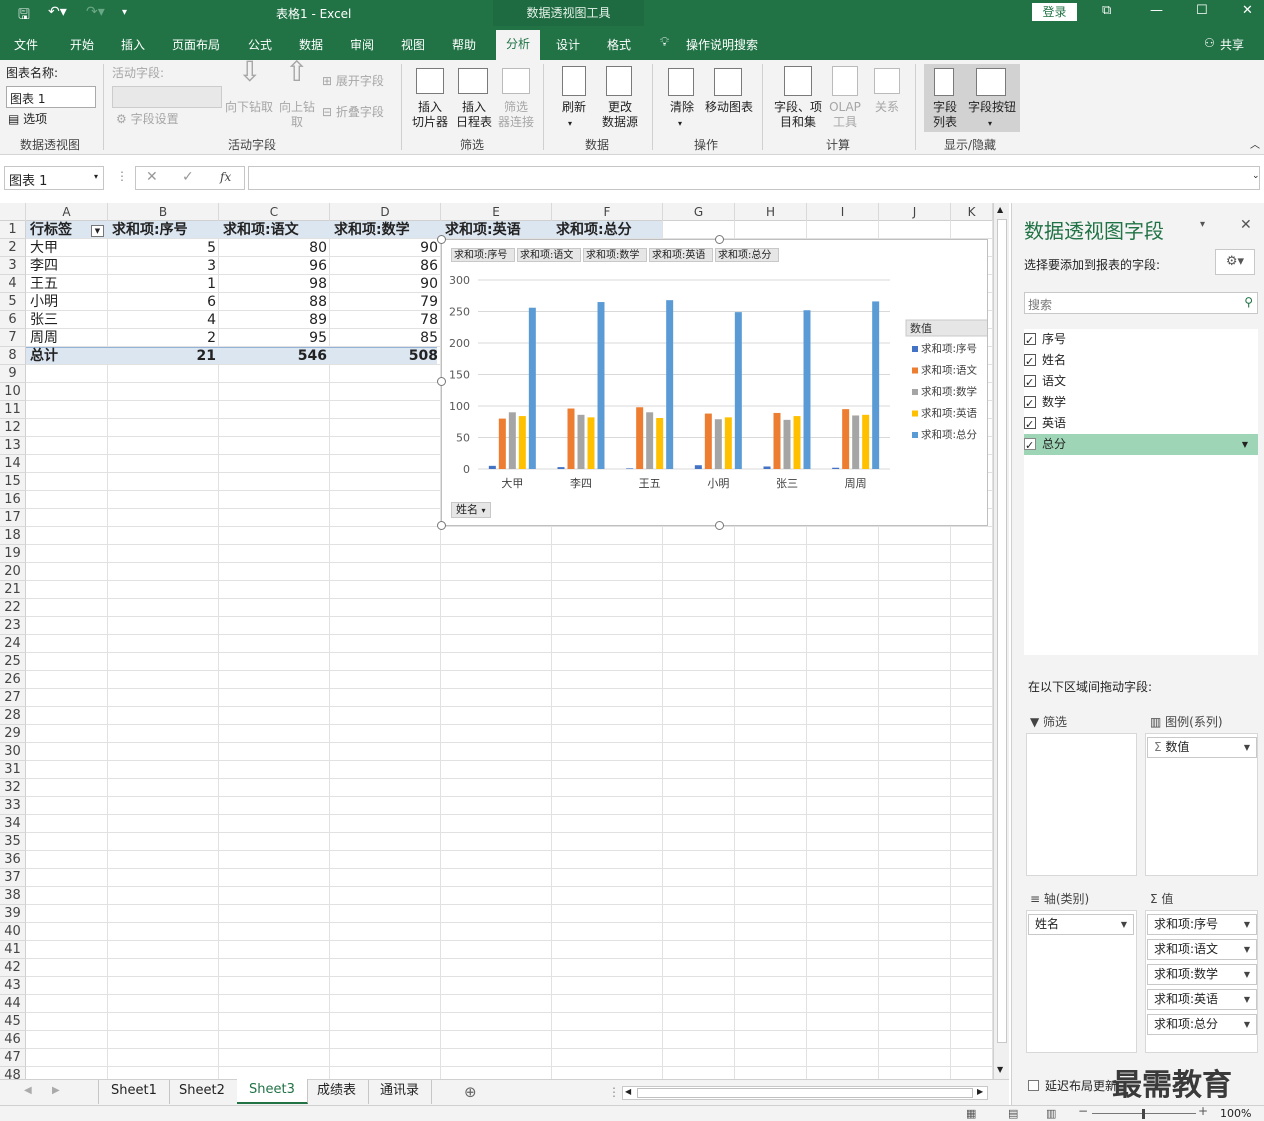 The width and height of the screenshot is (1264, 1121). What do you see at coordinates (13, 284) in the screenshot?
I see `row-header: 4` at bounding box center [13, 284].